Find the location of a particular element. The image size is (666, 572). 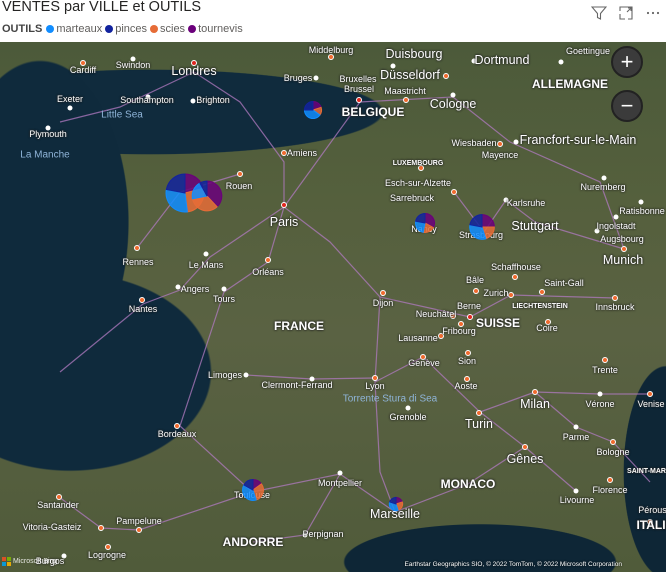

plus-icon: + is located at coordinates (627, 61).